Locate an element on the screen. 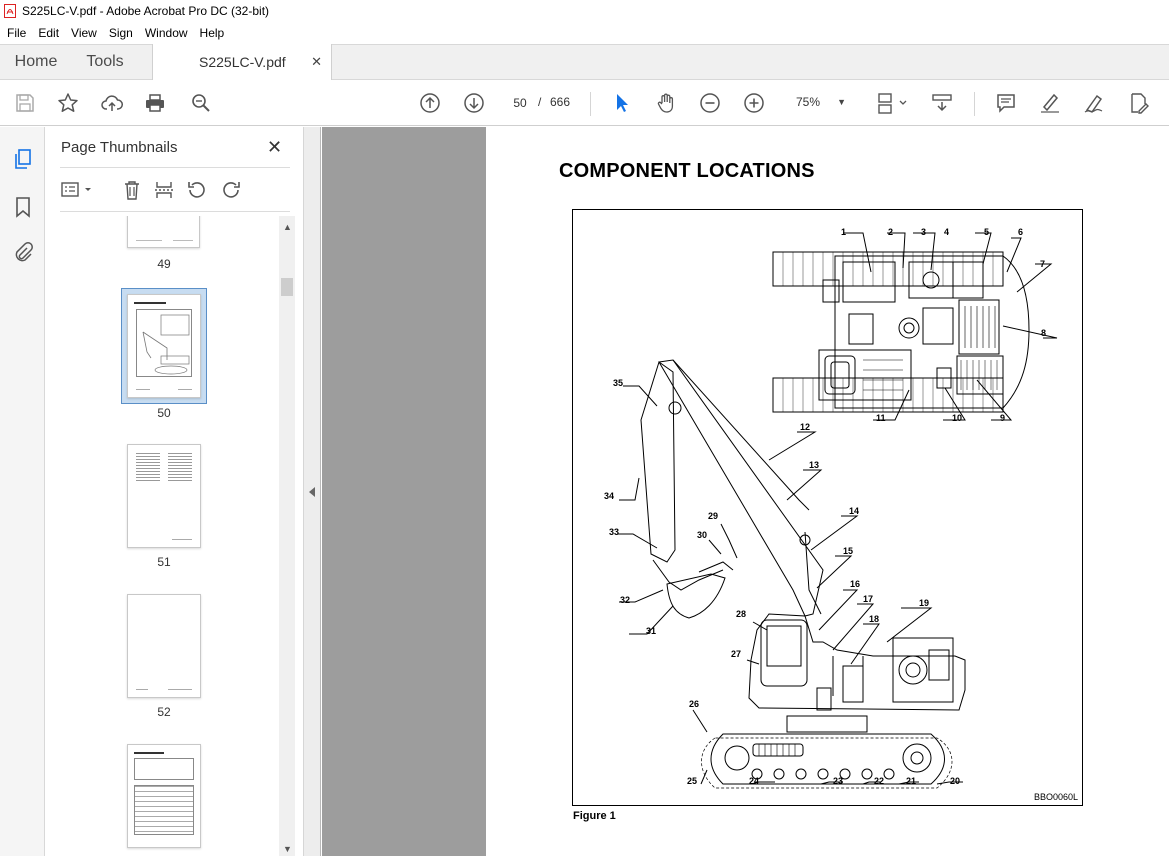 This screenshot has height=856, width=1169. menu-help: Help is located at coordinates (212, 33).